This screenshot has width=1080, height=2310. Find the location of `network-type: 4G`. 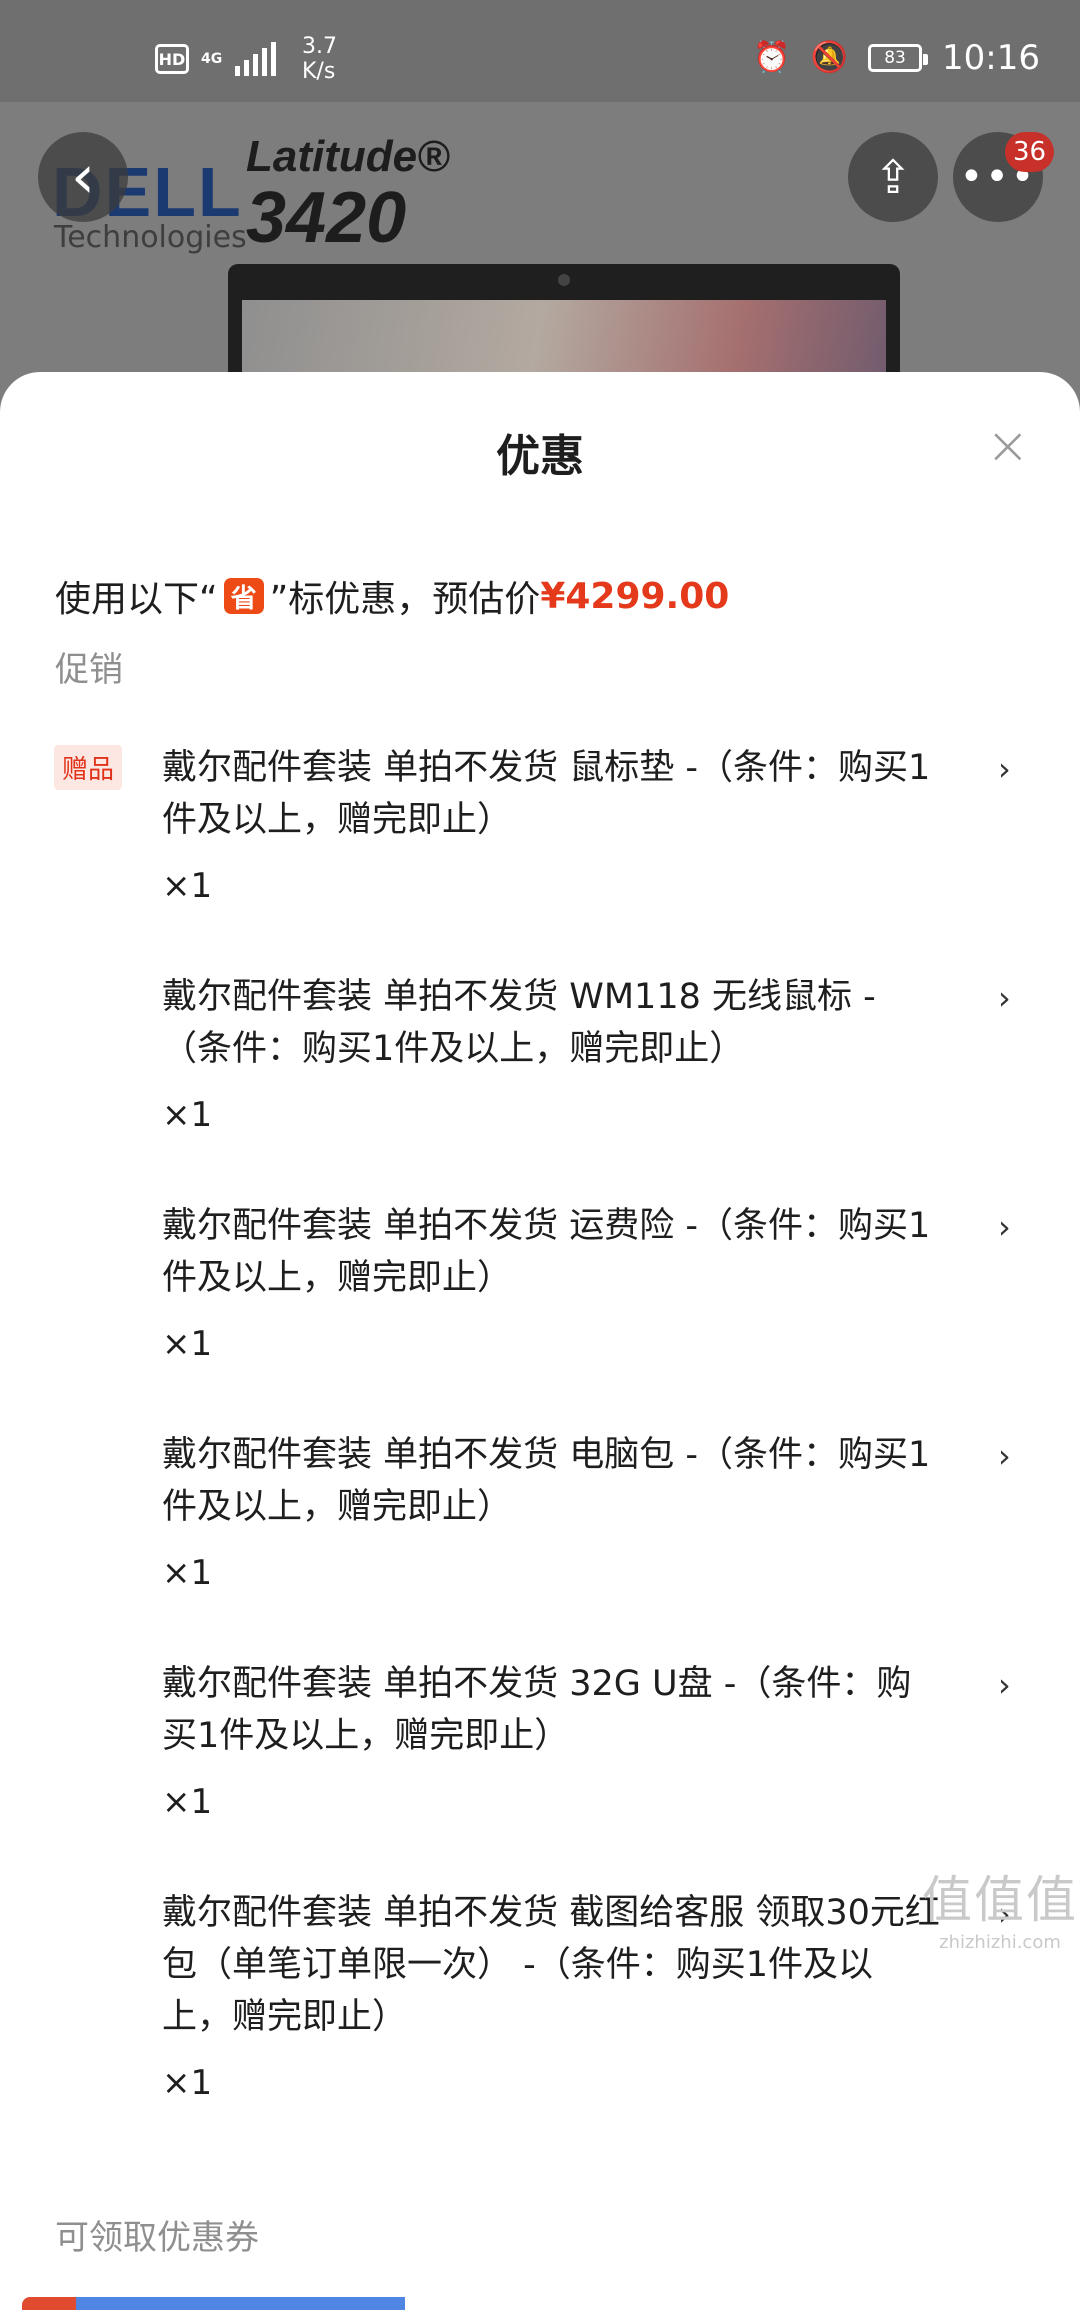

network-type: 4G is located at coordinates (212, 59).